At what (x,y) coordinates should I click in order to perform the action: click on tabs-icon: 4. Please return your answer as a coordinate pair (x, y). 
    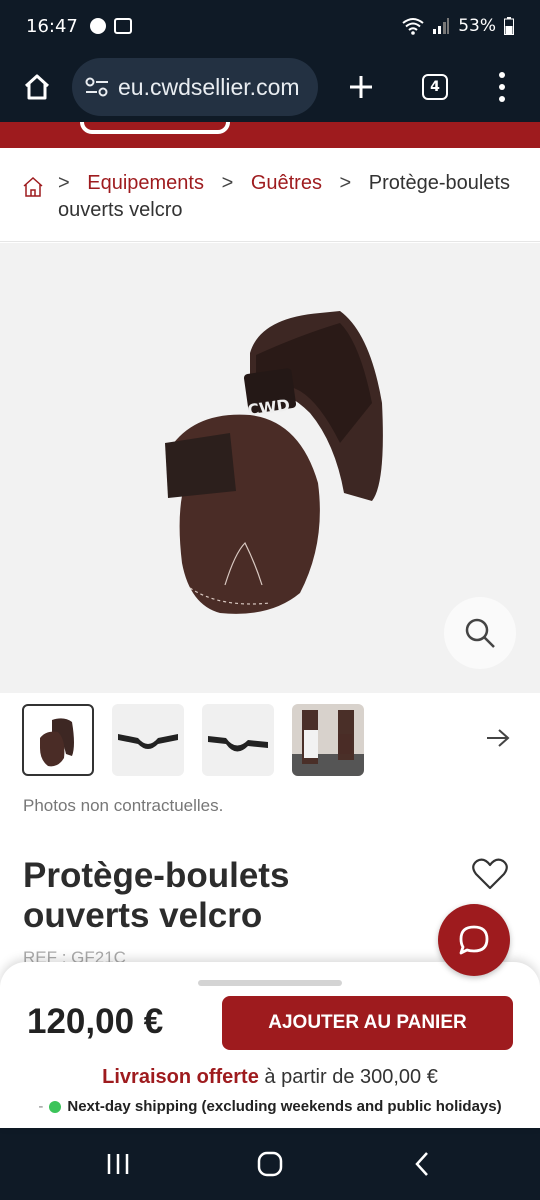
    Looking at the image, I should click on (435, 87).